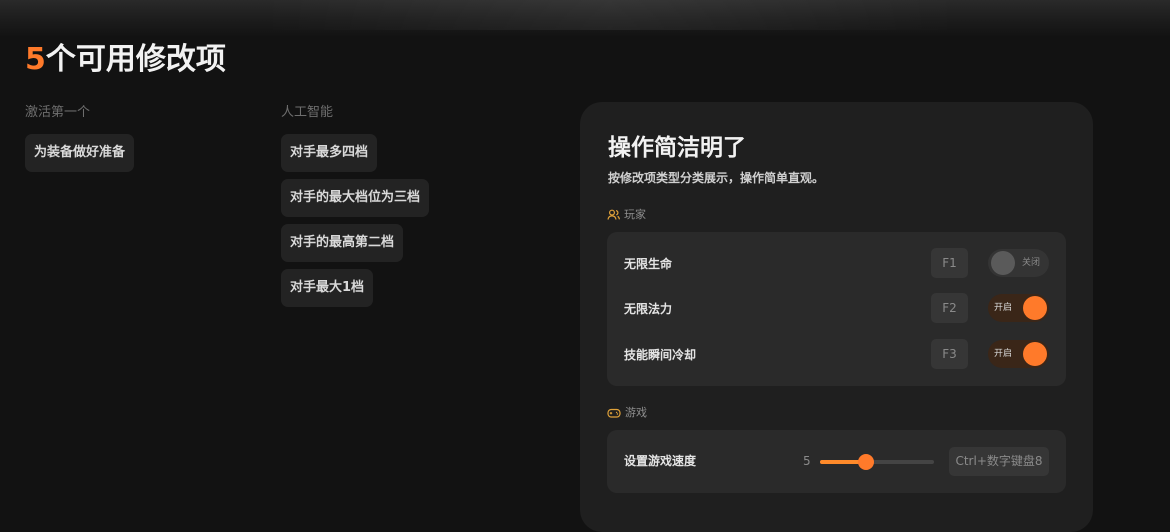 The image size is (1170, 532). I want to click on chip-opponent-max-1: 对手最大1档, so click(327, 288).